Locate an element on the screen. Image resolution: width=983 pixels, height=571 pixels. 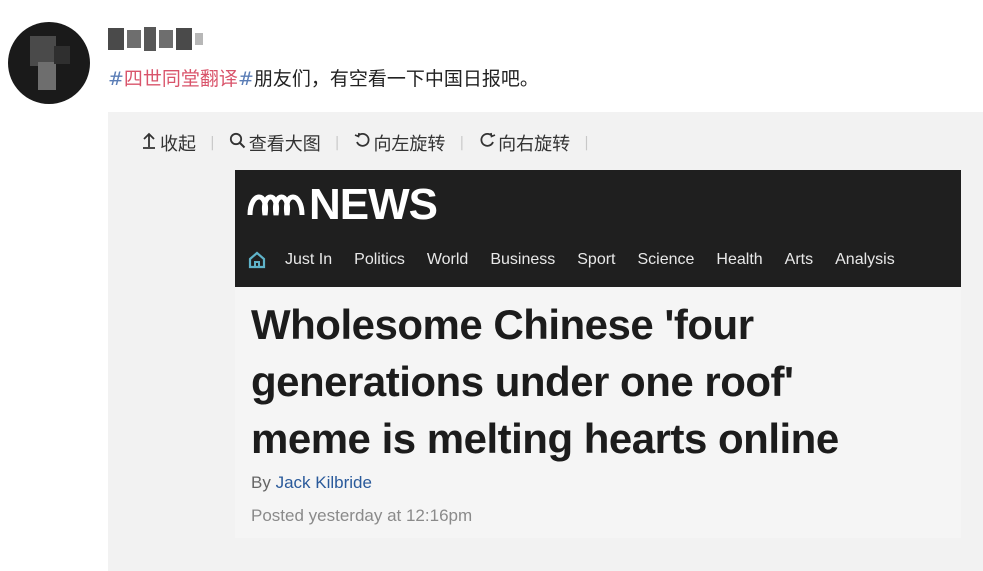
hashtag-open: # is located at coordinates (116, 79).